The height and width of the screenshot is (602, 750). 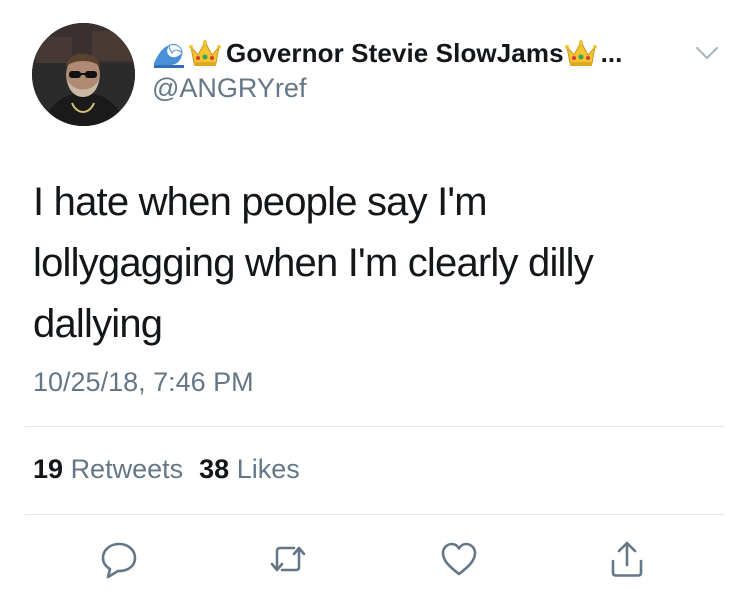 What do you see at coordinates (127, 469) in the screenshot?
I see `retweets-label: Retweets` at bounding box center [127, 469].